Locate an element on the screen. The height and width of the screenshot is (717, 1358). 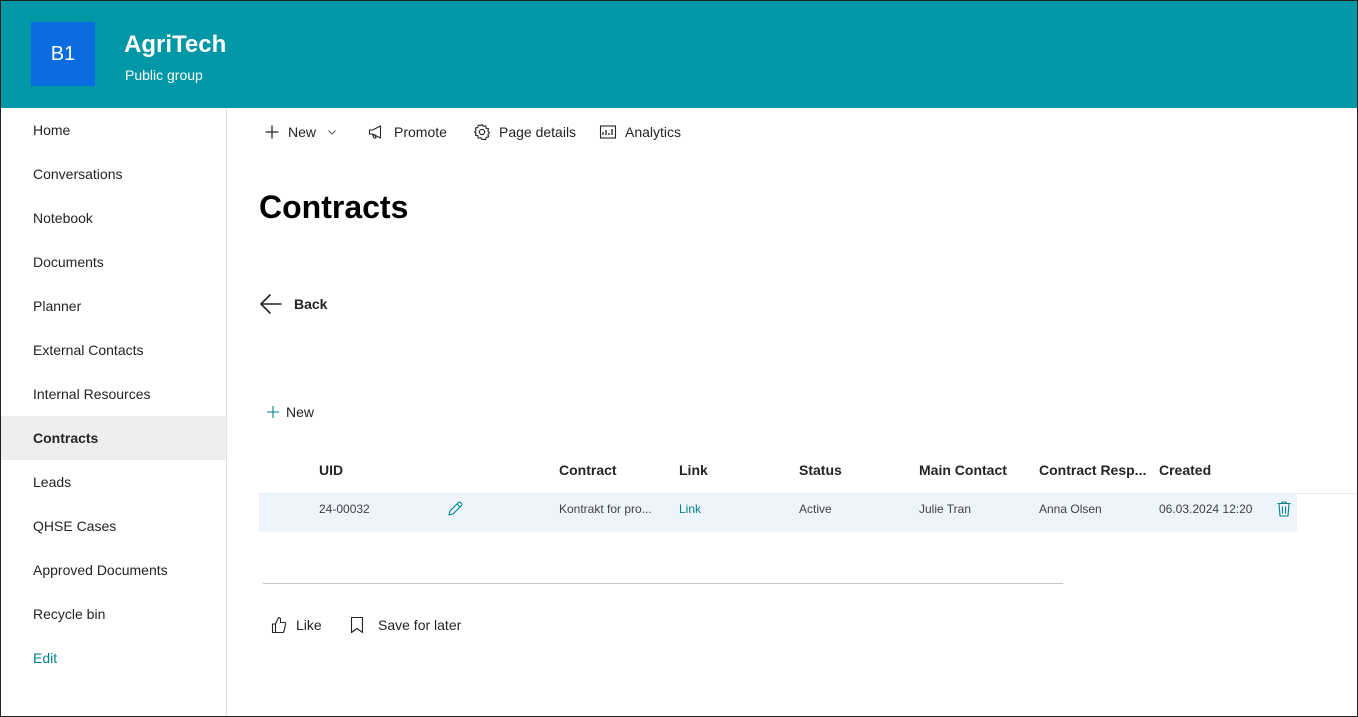
nav-item-qhse-cases: QHSE Cases is located at coordinates (113, 526).